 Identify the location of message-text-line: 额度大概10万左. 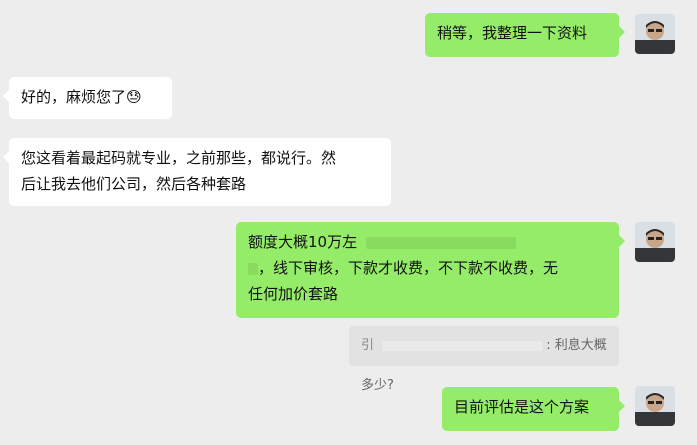
(427, 242).